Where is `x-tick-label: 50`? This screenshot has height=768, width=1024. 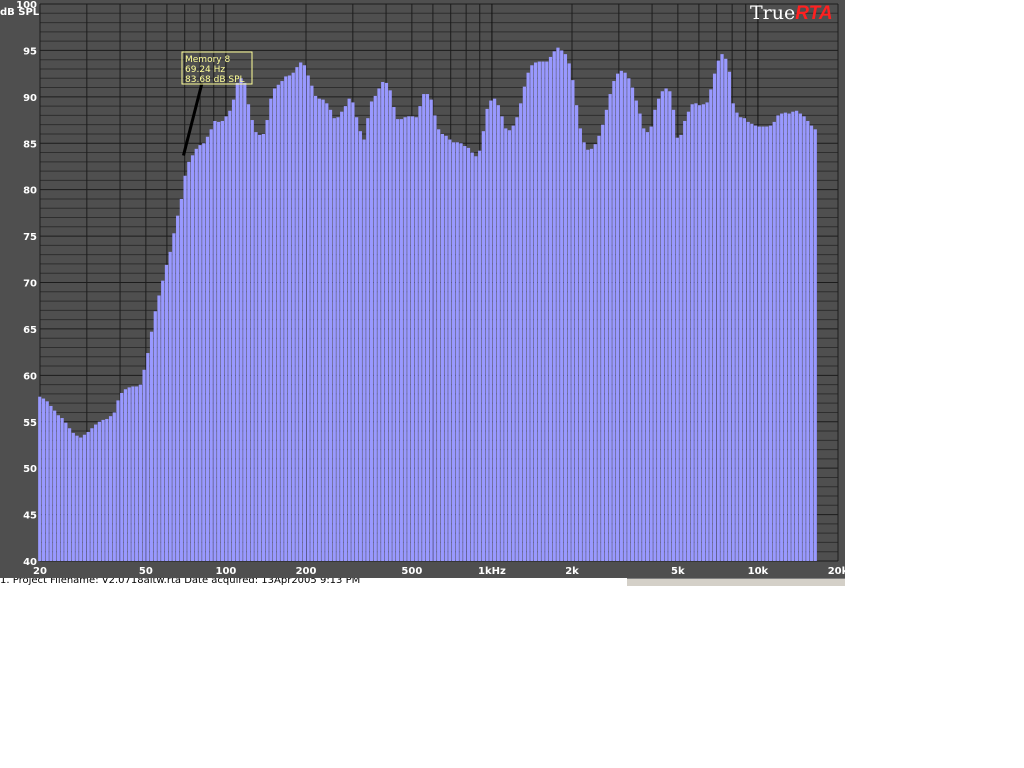
x-tick-label: 50 is located at coordinates (146, 571).